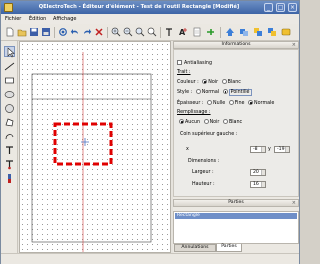  I want to click on epaisseur-row: Épaisseur : Nulle Fine Normale, so click(225, 103).